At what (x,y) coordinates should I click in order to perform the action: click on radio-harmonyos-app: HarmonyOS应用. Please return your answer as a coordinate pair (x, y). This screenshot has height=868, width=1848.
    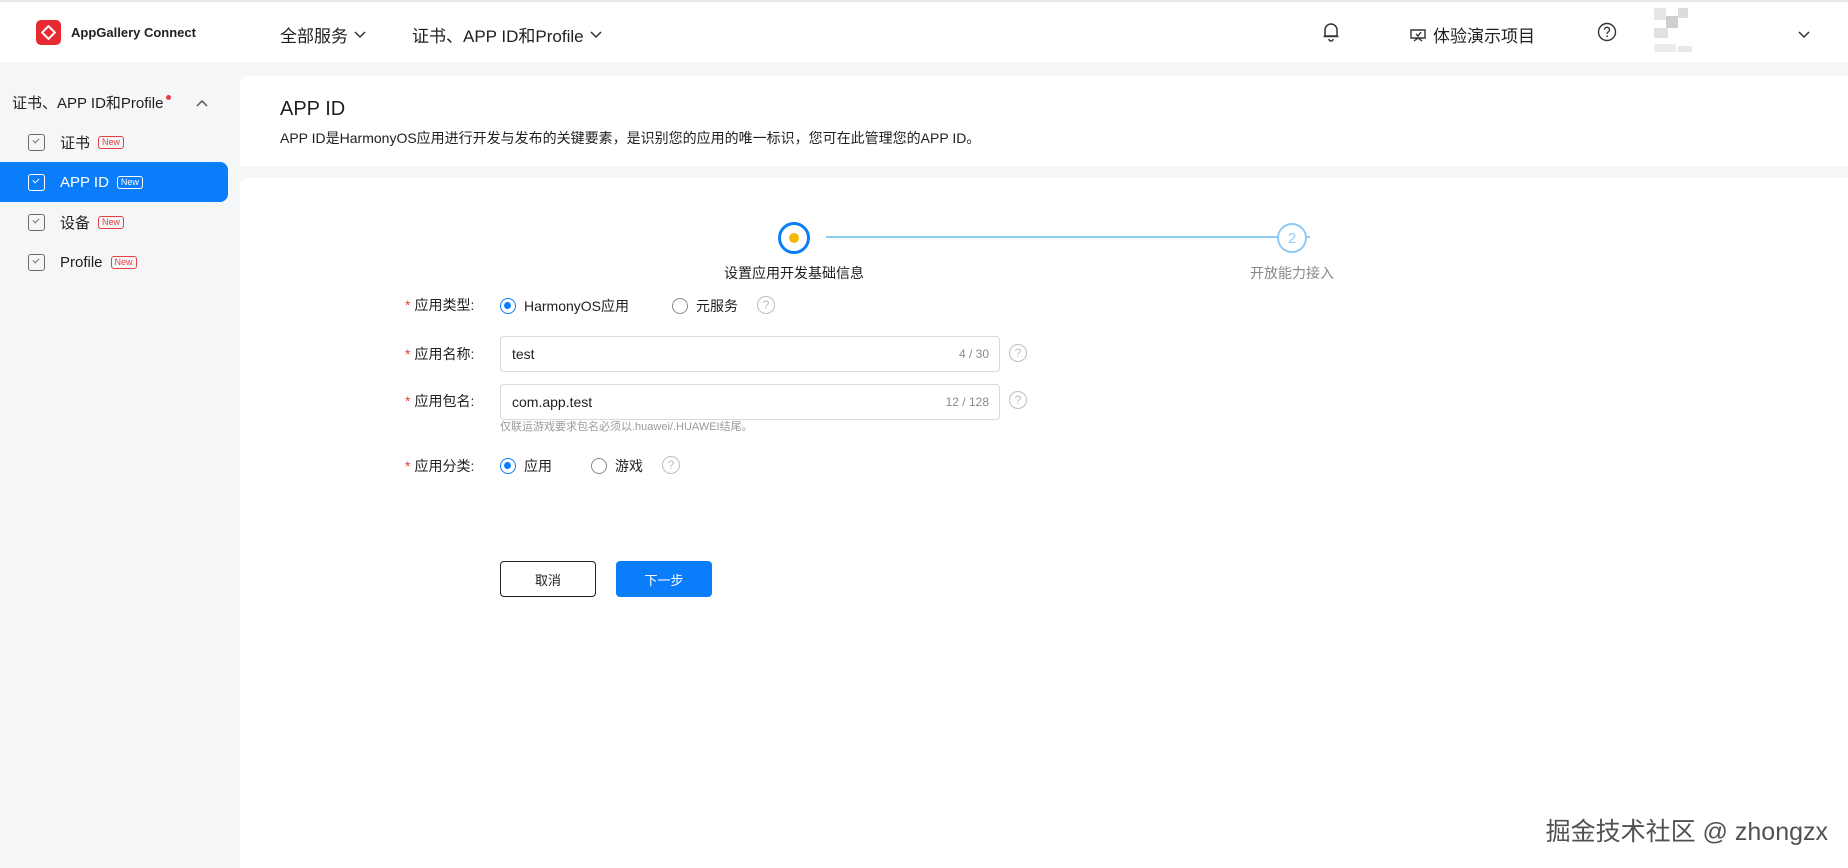
    Looking at the image, I should click on (564, 306).